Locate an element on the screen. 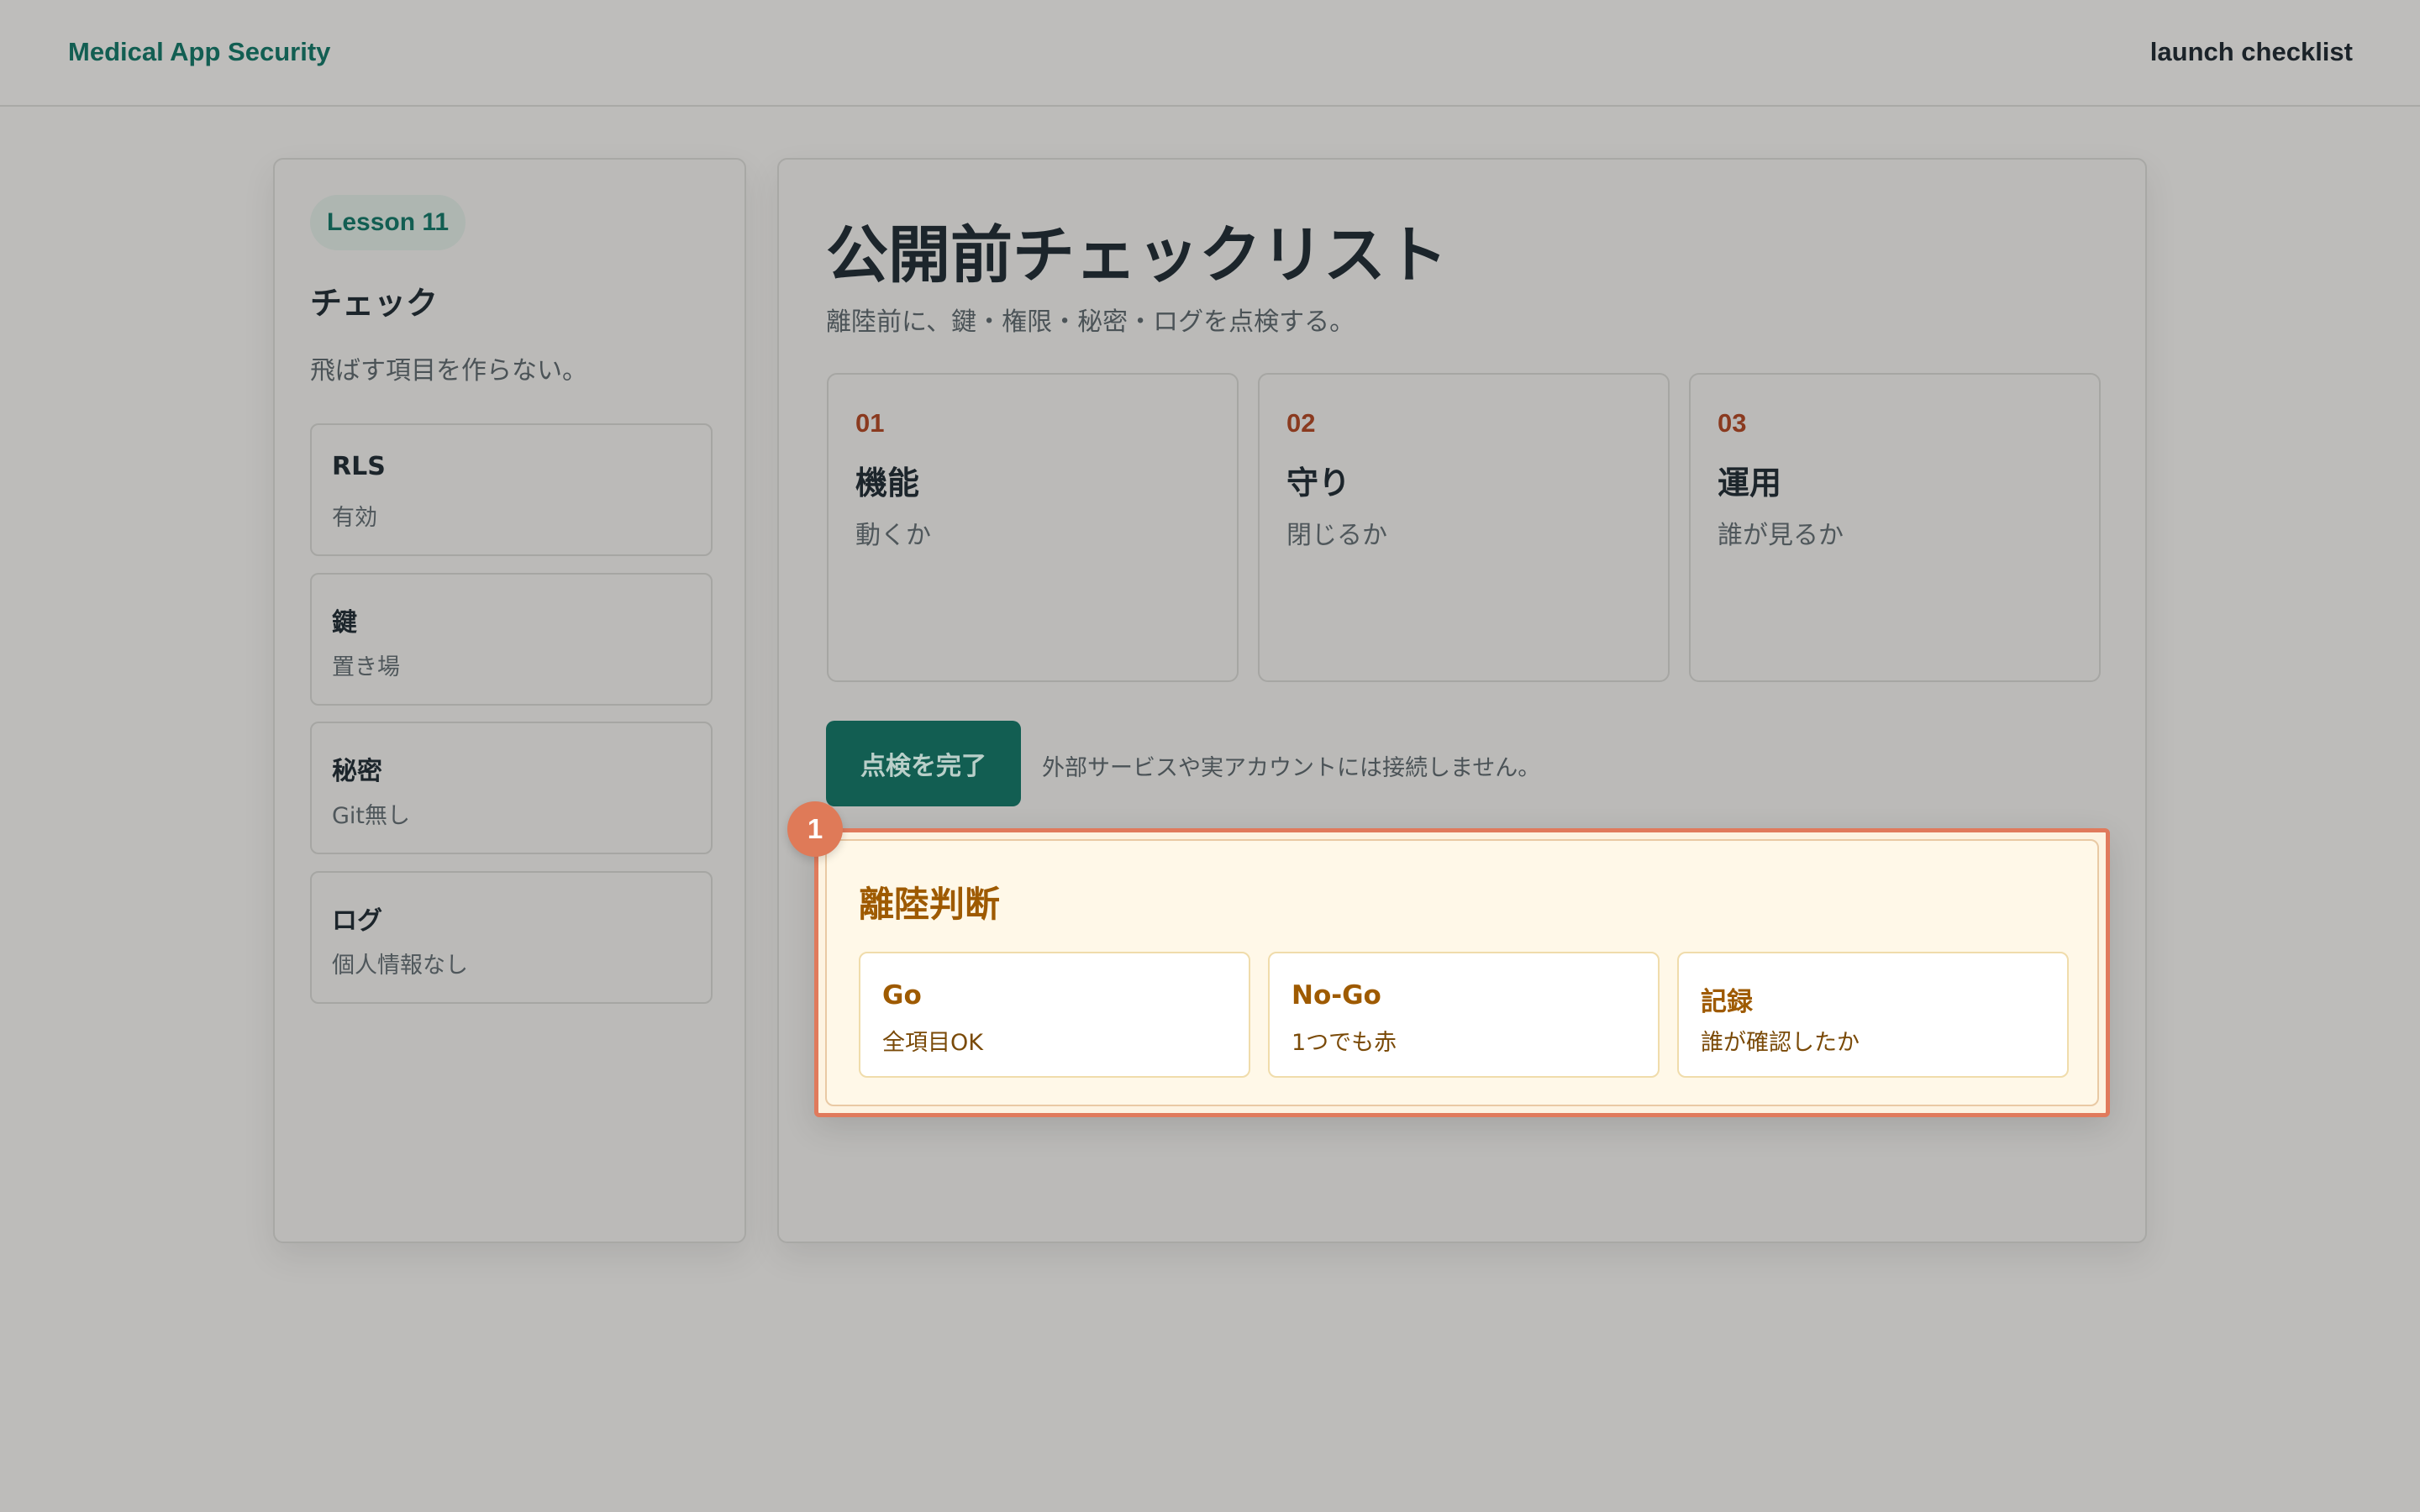 This screenshot has width=2420, height=1512. lesson-badge: Lesson 11 is located at coordinates (388, 222).